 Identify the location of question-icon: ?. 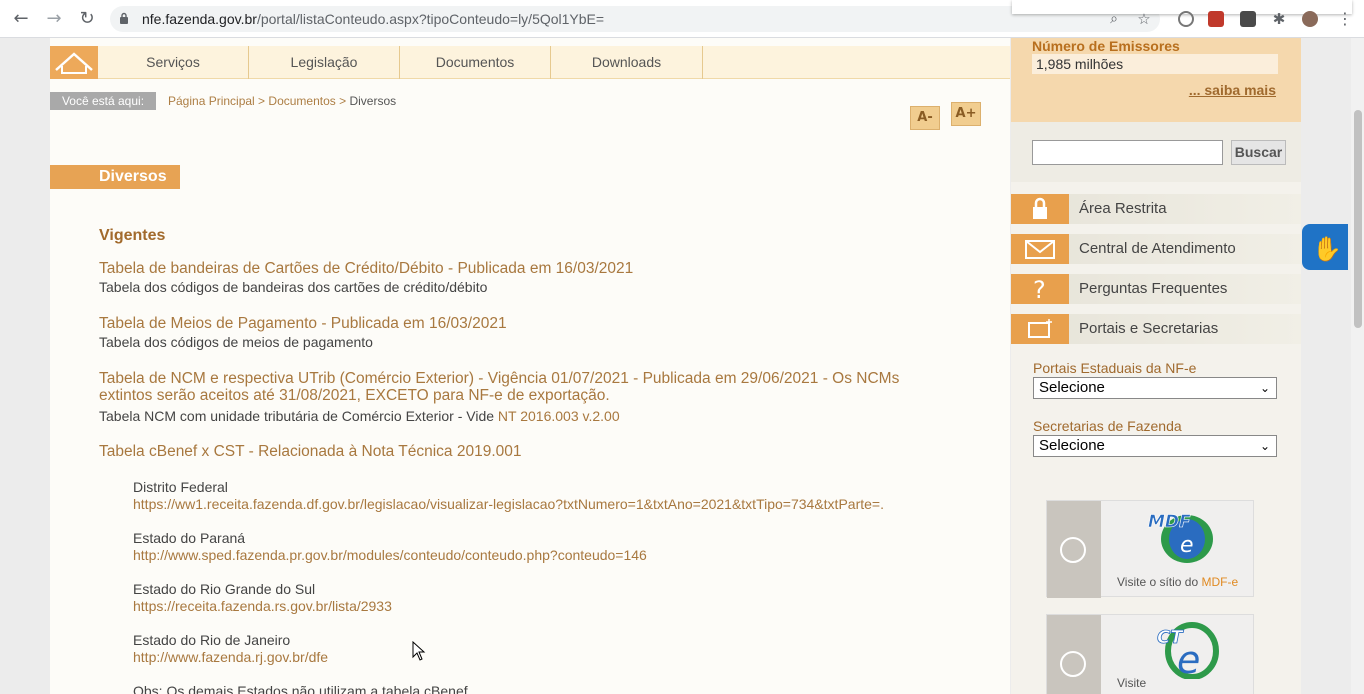
(1040, 289).